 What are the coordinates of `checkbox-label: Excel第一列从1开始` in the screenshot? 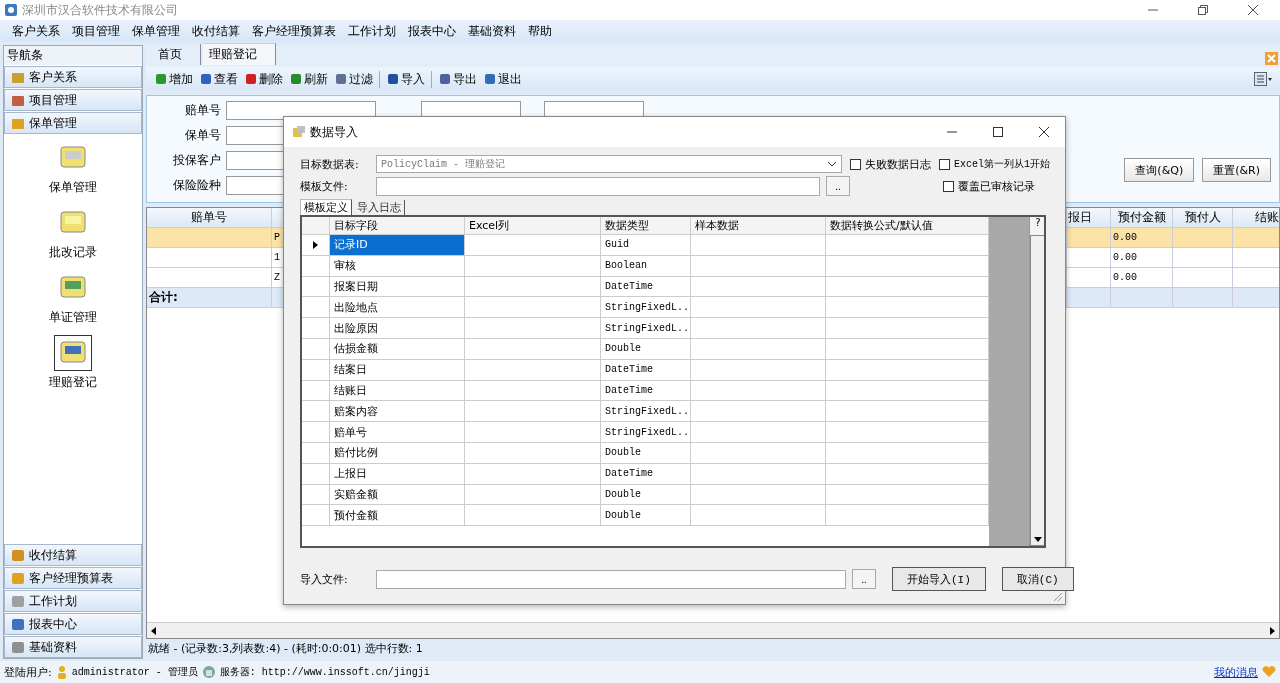 It's located at (1002, 164).